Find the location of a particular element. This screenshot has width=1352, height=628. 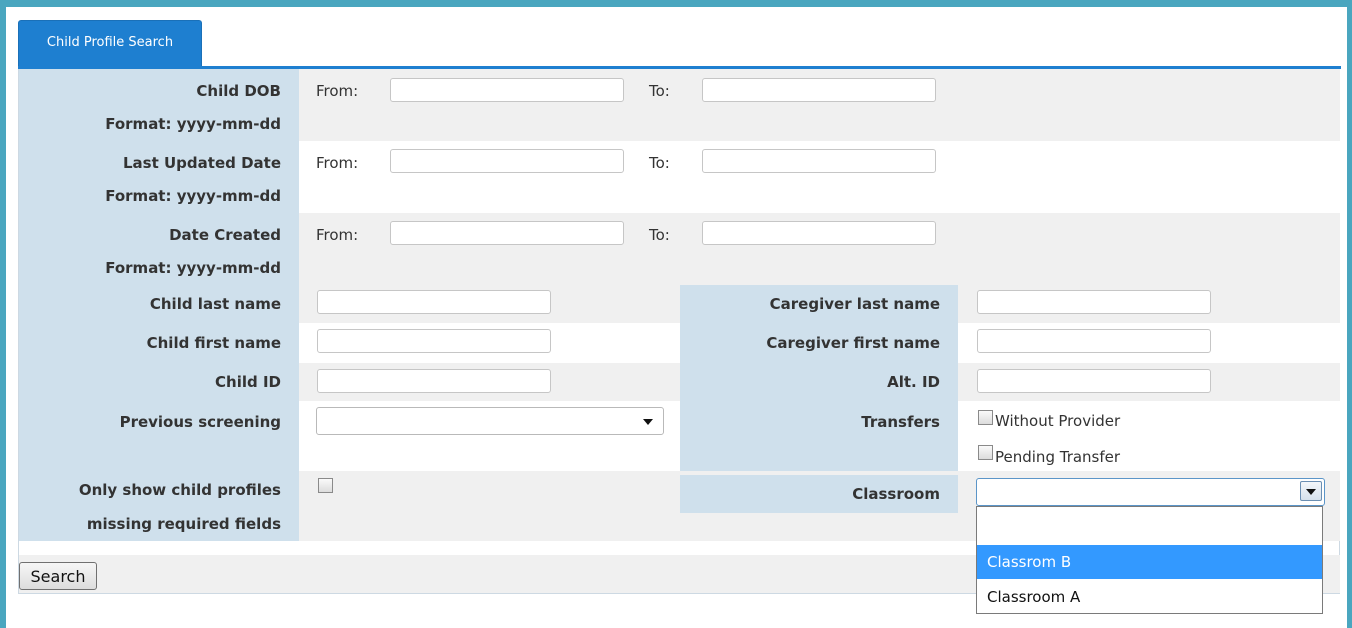

date-created-label-cell: Date Created Format: yyyy-mm-dd is located at coordinates (159, 249).